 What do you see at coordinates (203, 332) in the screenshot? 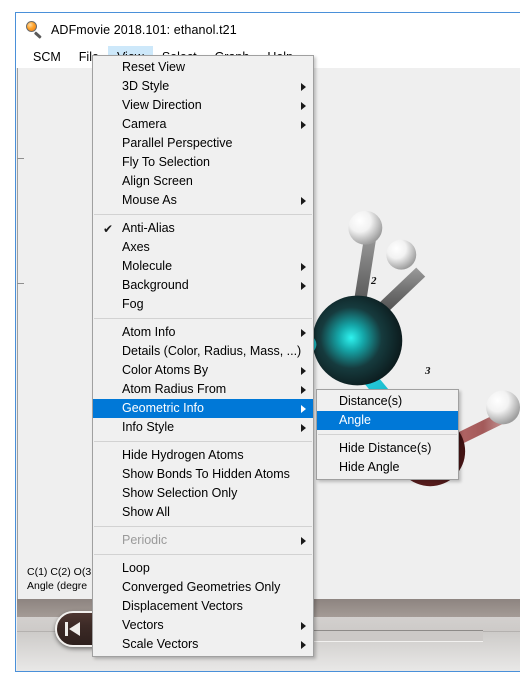
I see `menu-item-atom-info: Atom Info` at bounding box center [203, 332].